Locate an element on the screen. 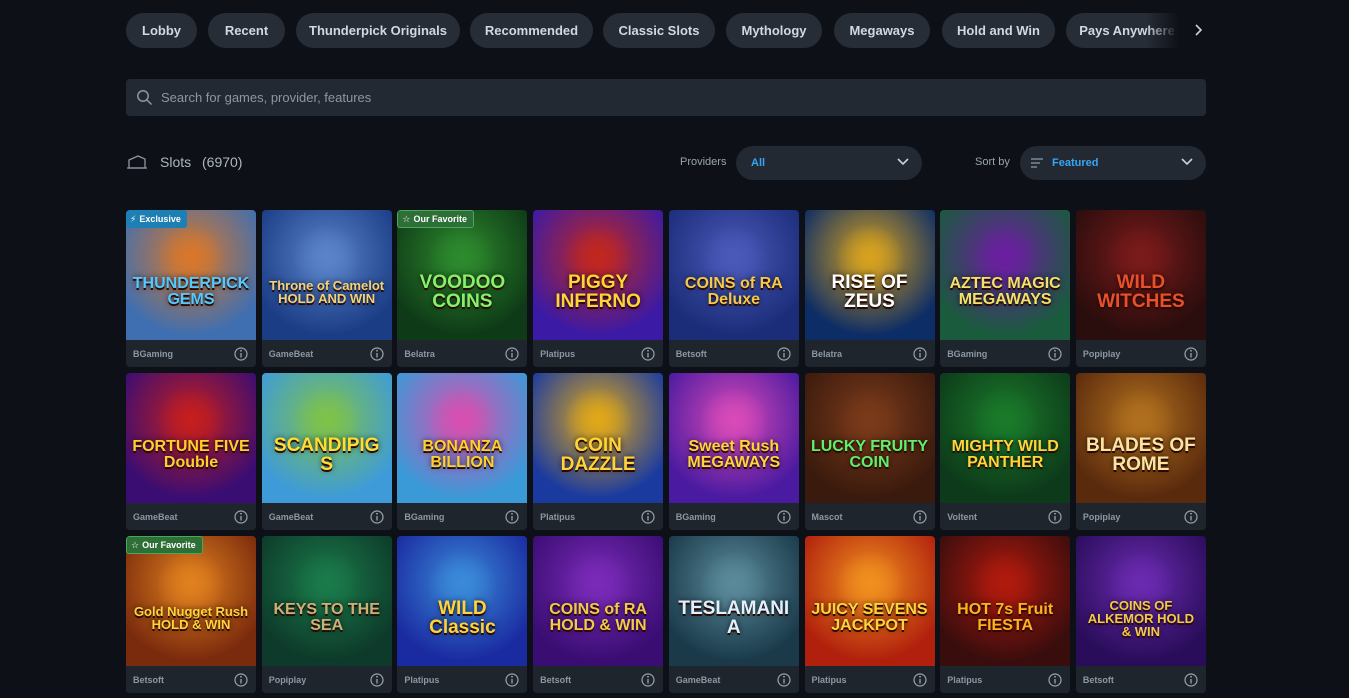 The width and height of the screenshot is (1349, 698). game-thumbnail: COINS OF ALKEMOR HOLD & WIN is located at coordinates (1140, 601).